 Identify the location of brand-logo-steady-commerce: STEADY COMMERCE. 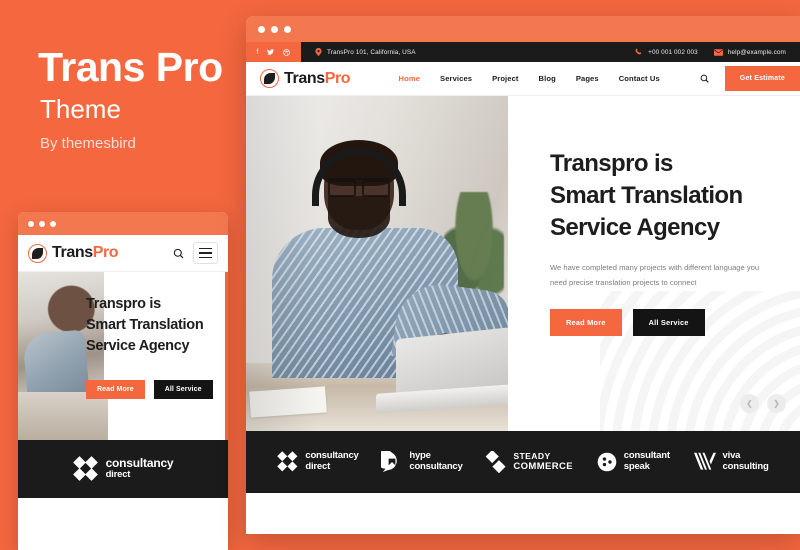
(529, 462).